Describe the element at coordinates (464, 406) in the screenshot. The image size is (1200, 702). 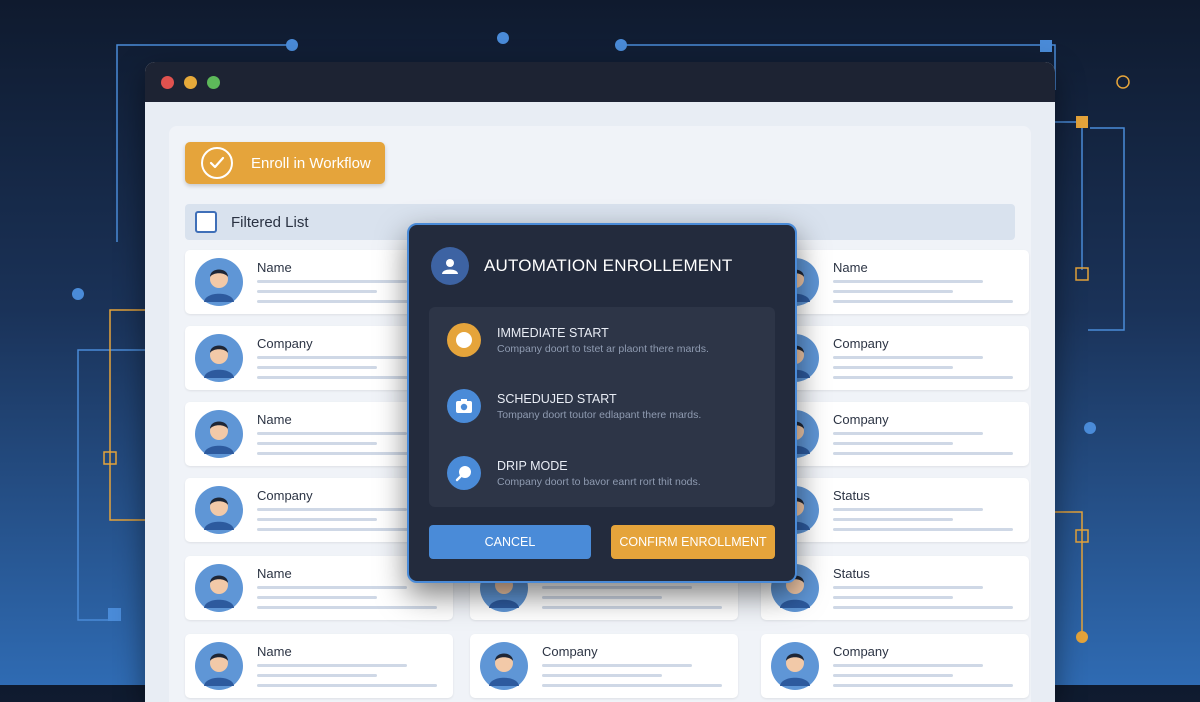
I see `camera-icon` at that location.